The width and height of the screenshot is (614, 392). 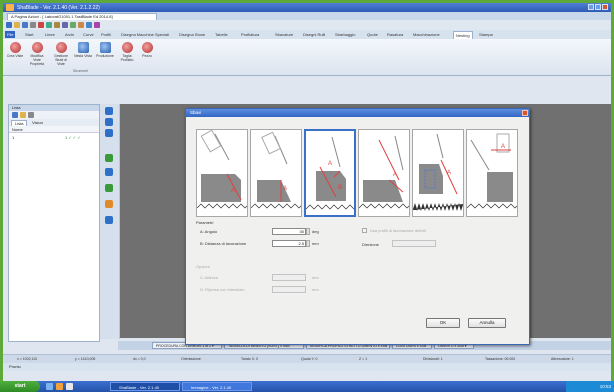 I want to click on parameters-group-title: Parametri, so click(x=205, y=222).